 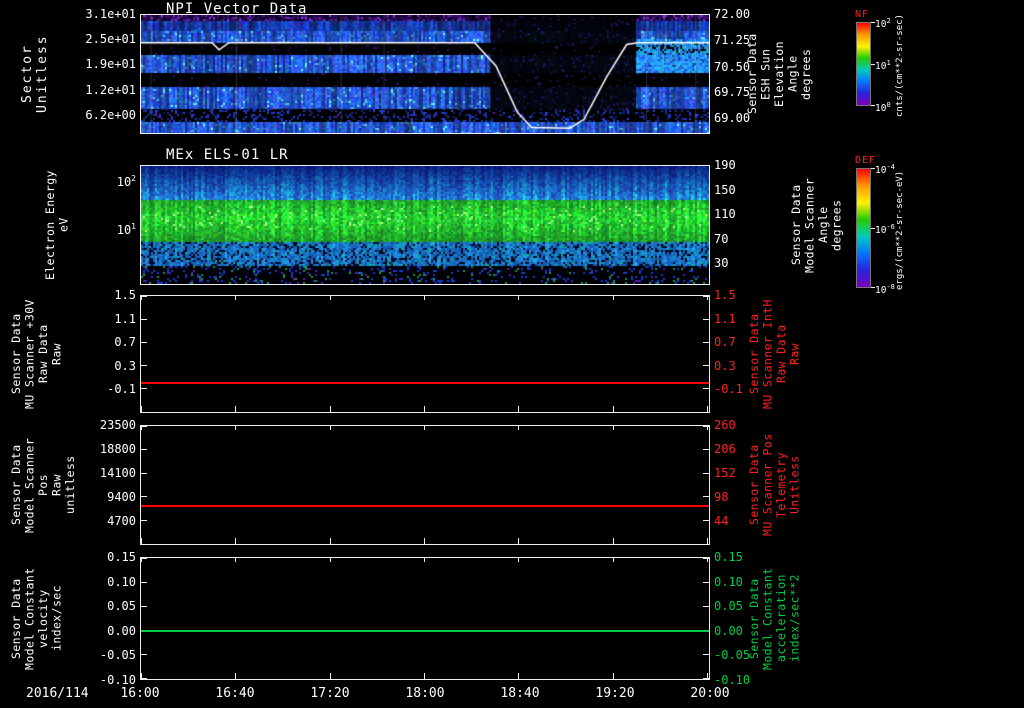 What do you see at coordinates (728, 389) in the screenshot?
I see `y-tick-label-right: -0.1` at bounding box center [728, 389].